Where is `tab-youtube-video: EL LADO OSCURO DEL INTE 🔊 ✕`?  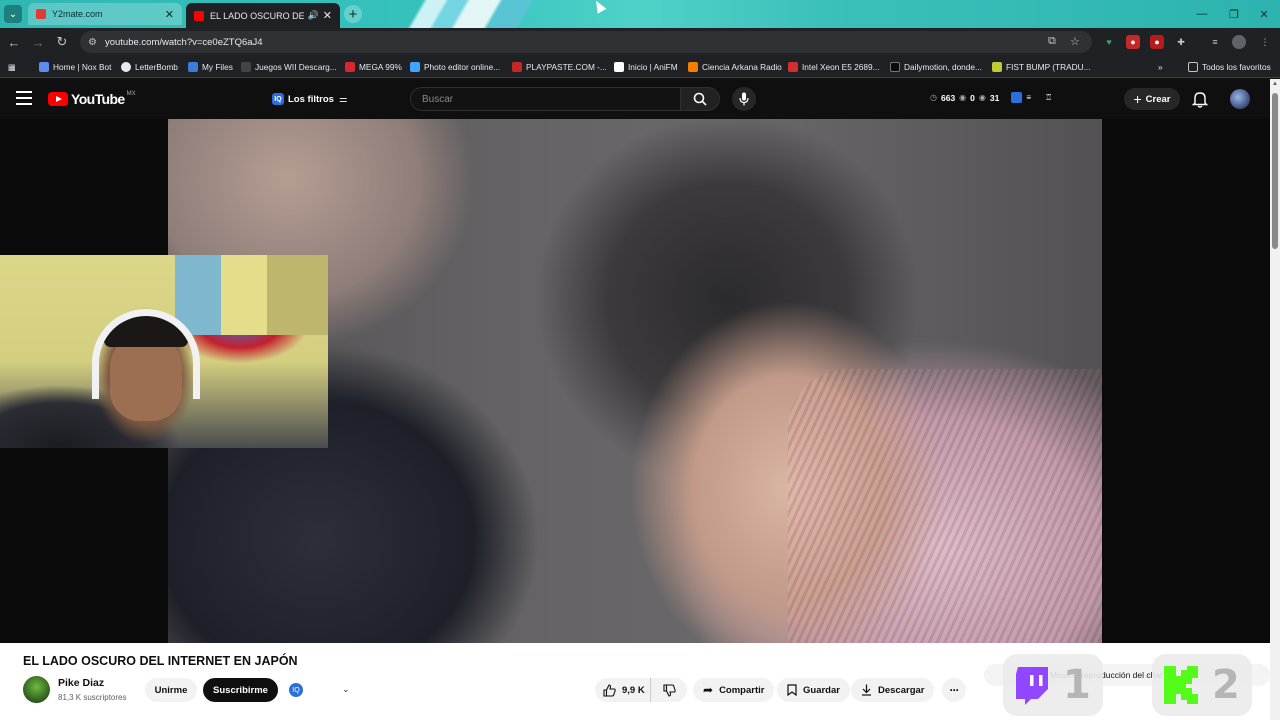
tab-youtube-video: EL LADO OSCURO DEL INTE 🔊 ✕ is located at coordinates (263, 15).